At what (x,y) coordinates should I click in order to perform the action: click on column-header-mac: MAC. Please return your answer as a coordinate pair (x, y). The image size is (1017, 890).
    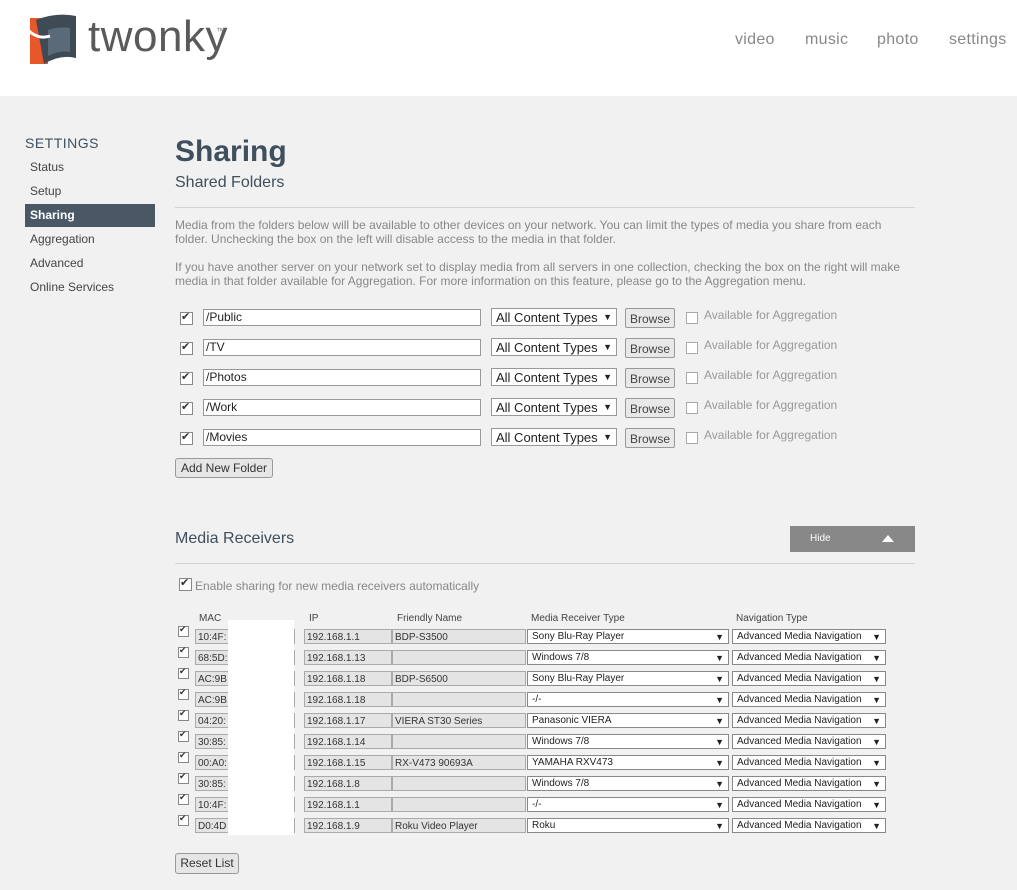
    Looking at the image, I should click on (210, 618).